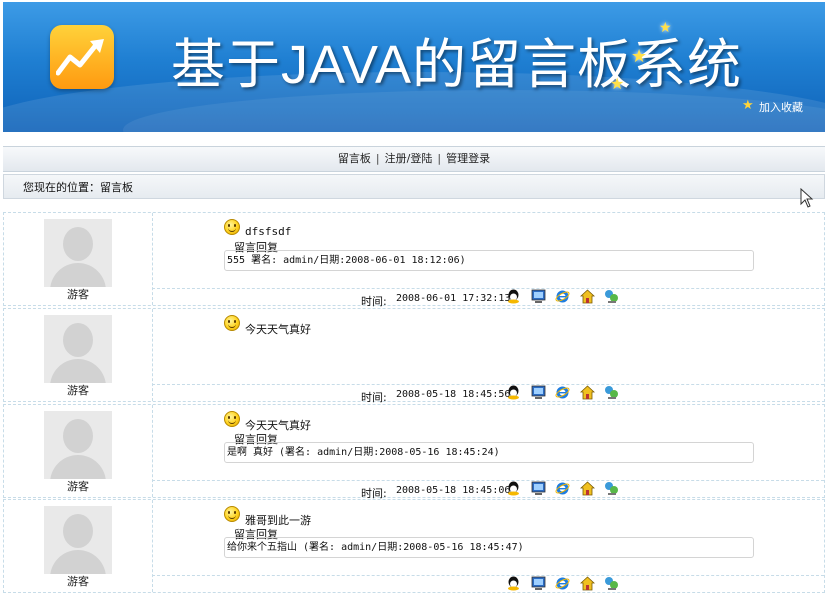 The height and width of the screenshot is (594, 830). What do you see at coordinates (61, 187) in the screenshot?
I see `breadcrumb-prefix: 您现在的位置：` at bounding box center [61, 187].